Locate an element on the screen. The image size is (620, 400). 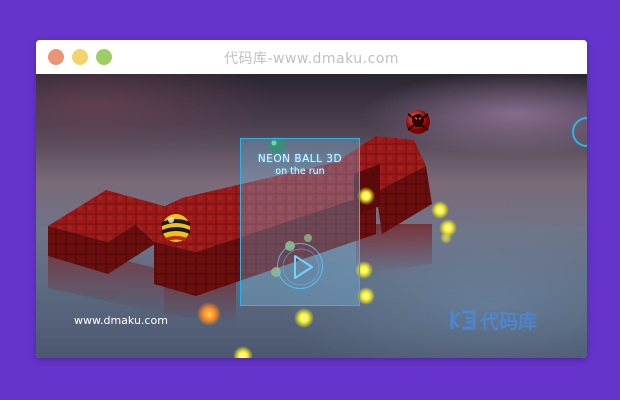
game-subtitle: on the run is located at coordinates (300, 171).